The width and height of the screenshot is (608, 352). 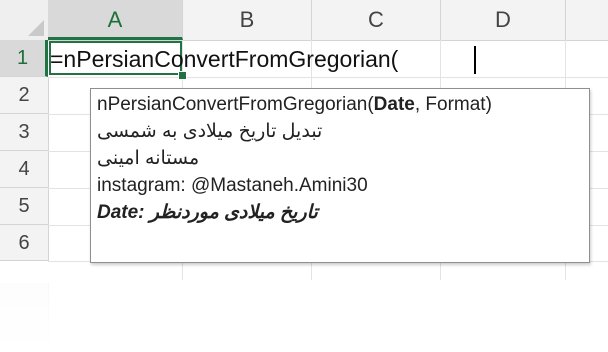 What do you see at coordinates (207, 212) in the screenshot?
I see `parameter-description: Date: تاریخ میلادی موردنظر` at bounding box center [207, 212].